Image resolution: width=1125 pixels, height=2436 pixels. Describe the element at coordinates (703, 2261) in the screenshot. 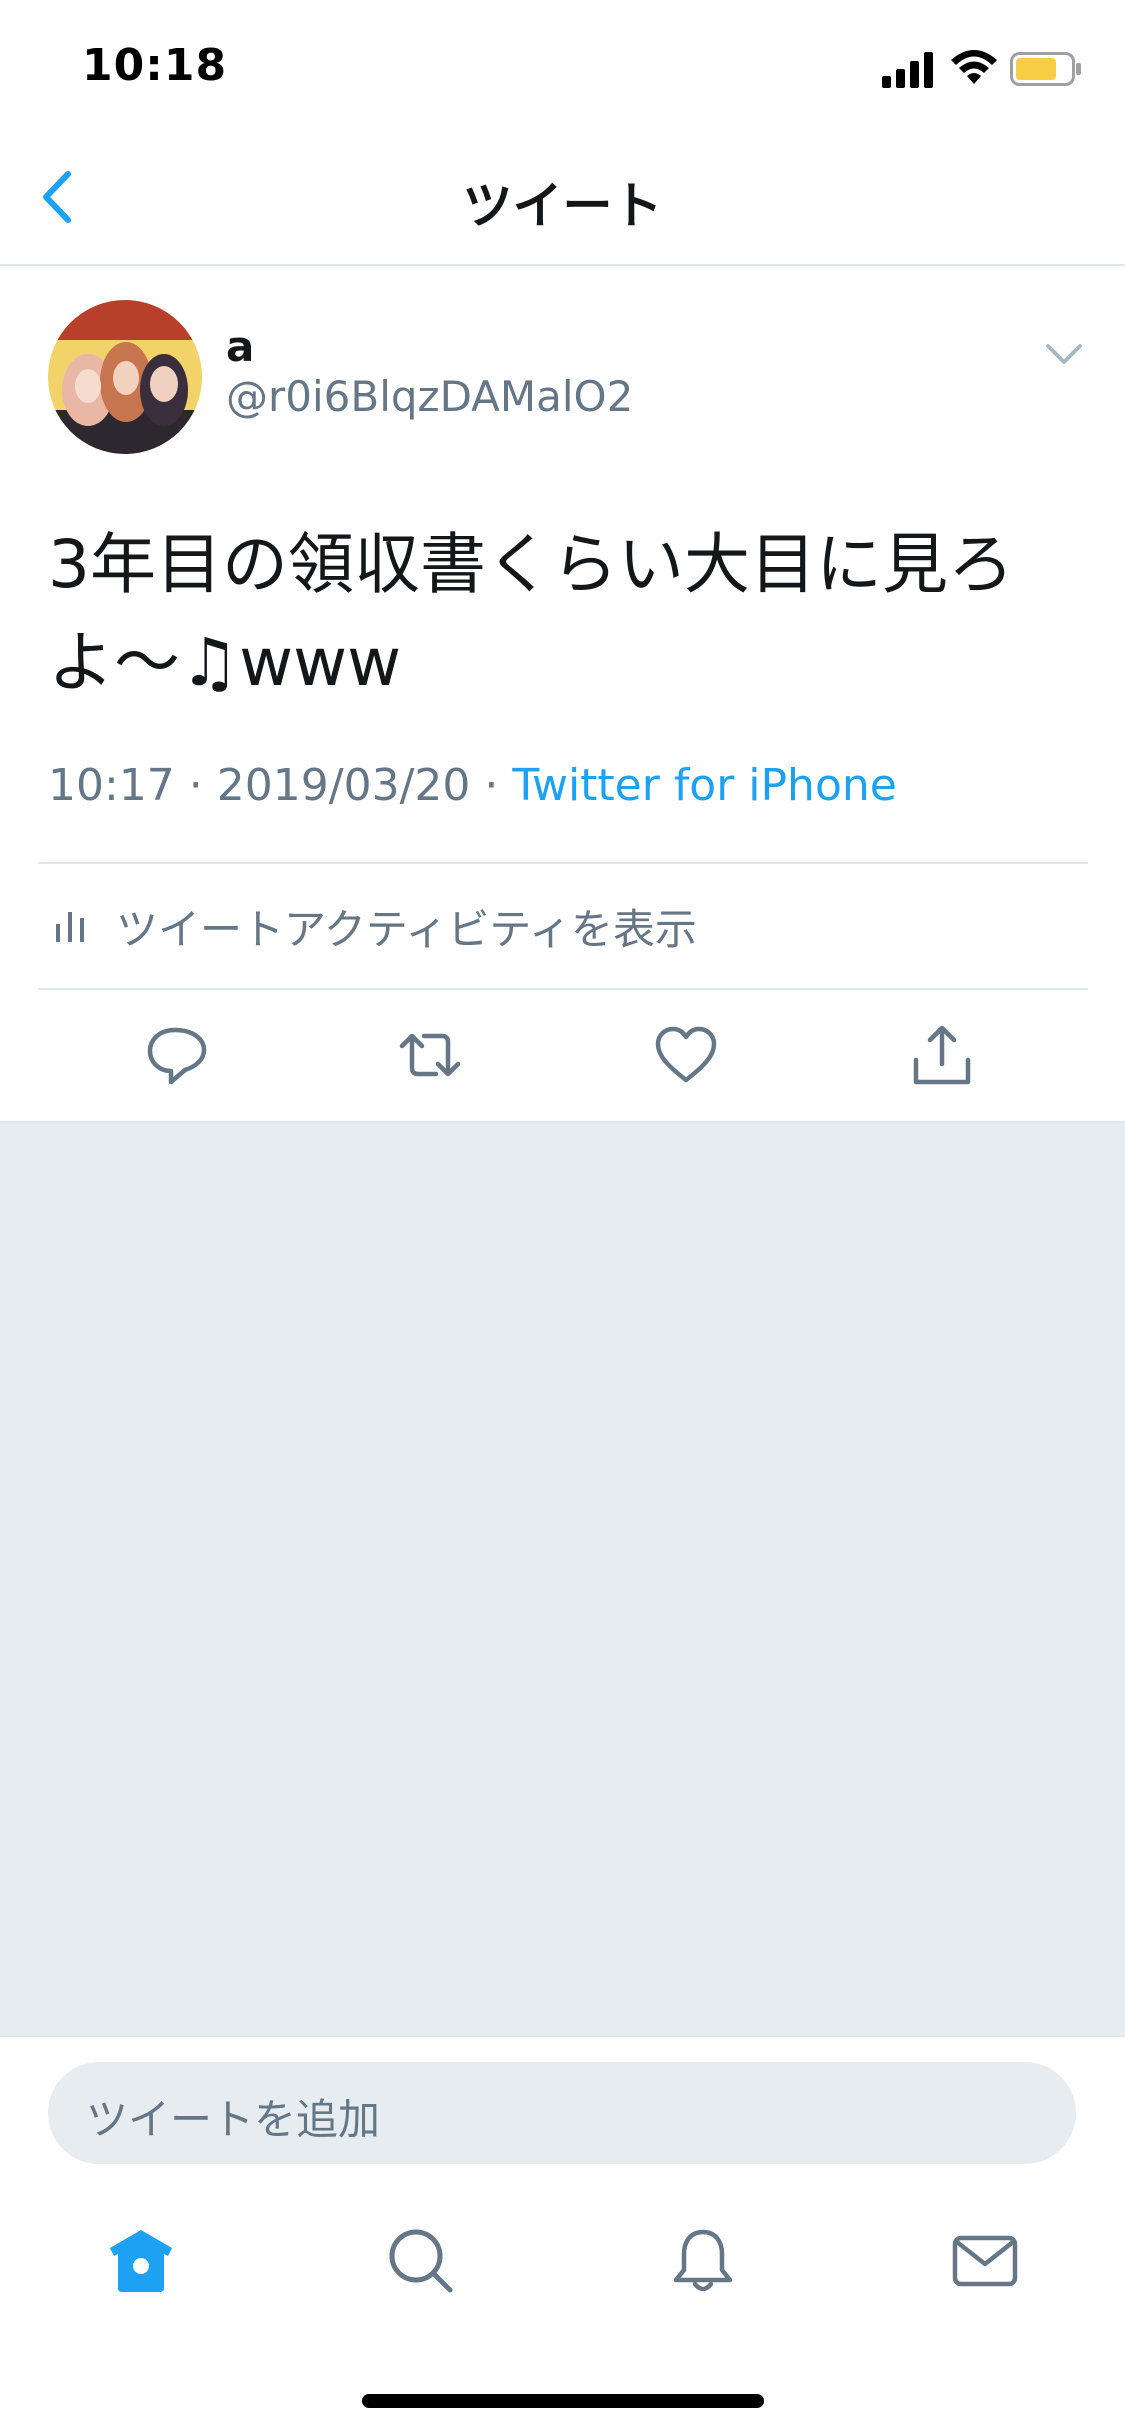

I see `notifications-icon` at that location.